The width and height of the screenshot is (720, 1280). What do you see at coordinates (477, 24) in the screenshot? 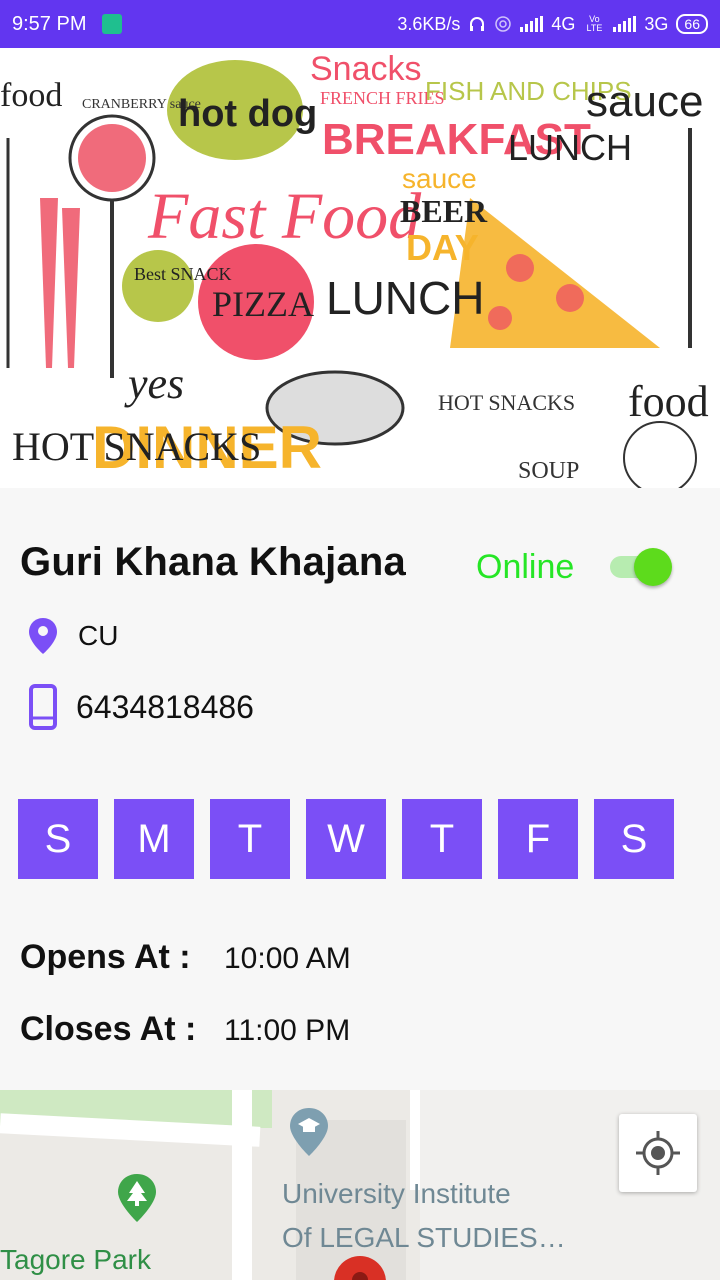
I see `headset-icon` at bounding box center [477, 24].